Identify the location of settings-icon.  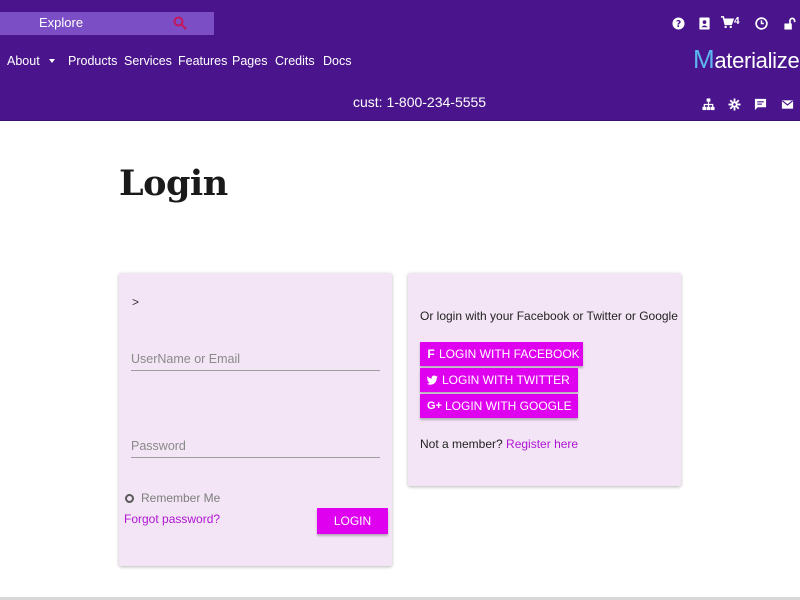
(734, 104).